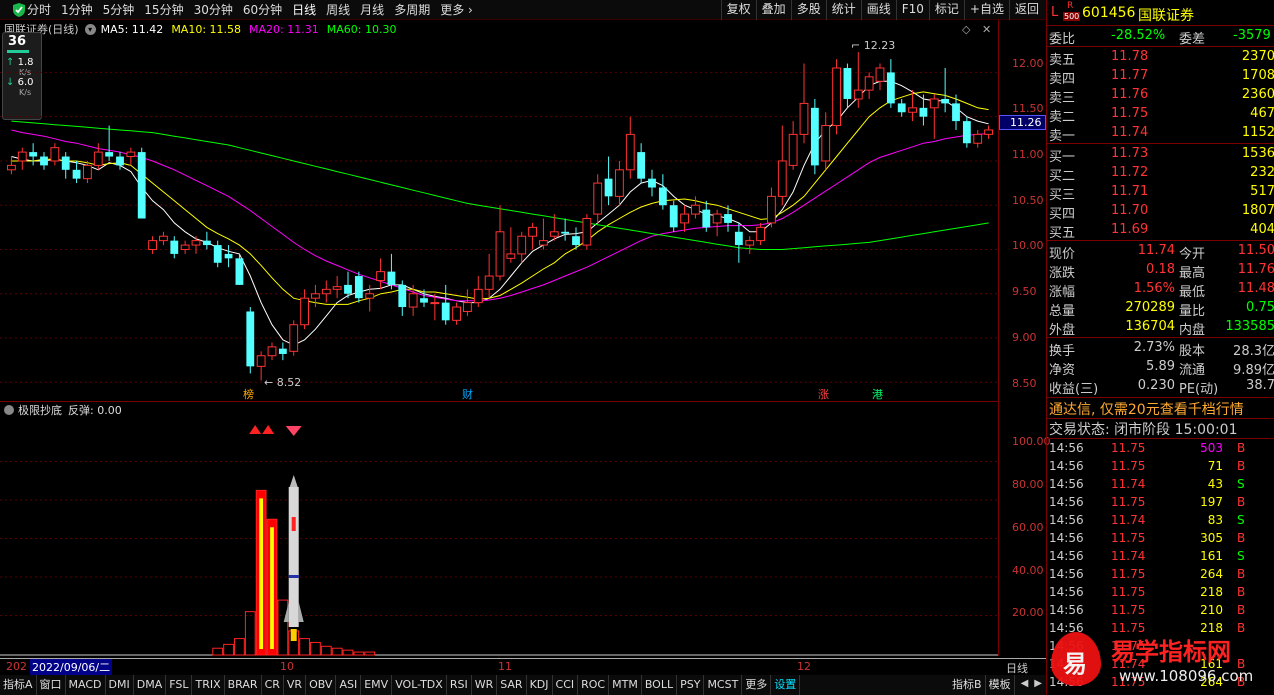  I want to click on stat-value: 9.89亿, so click(1253, 370).